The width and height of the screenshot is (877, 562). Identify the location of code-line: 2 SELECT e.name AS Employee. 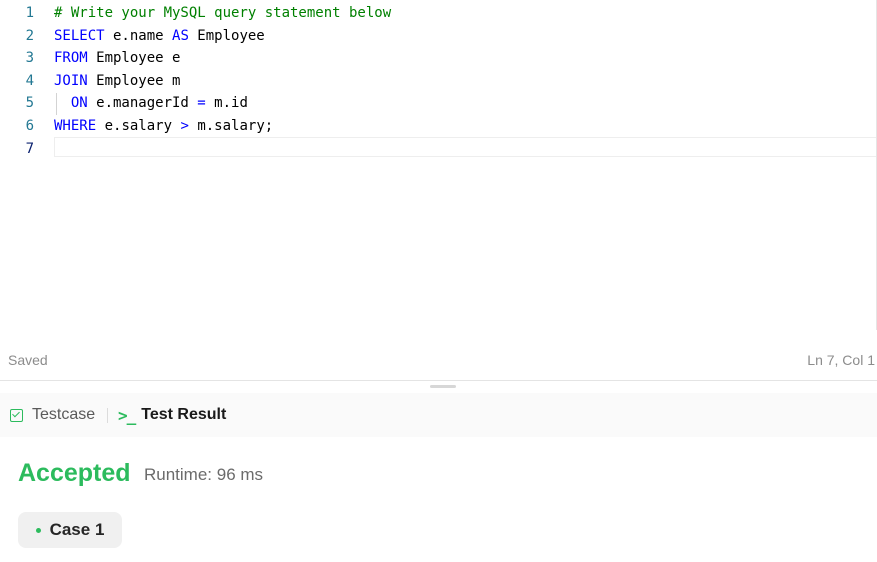
(438, 36).